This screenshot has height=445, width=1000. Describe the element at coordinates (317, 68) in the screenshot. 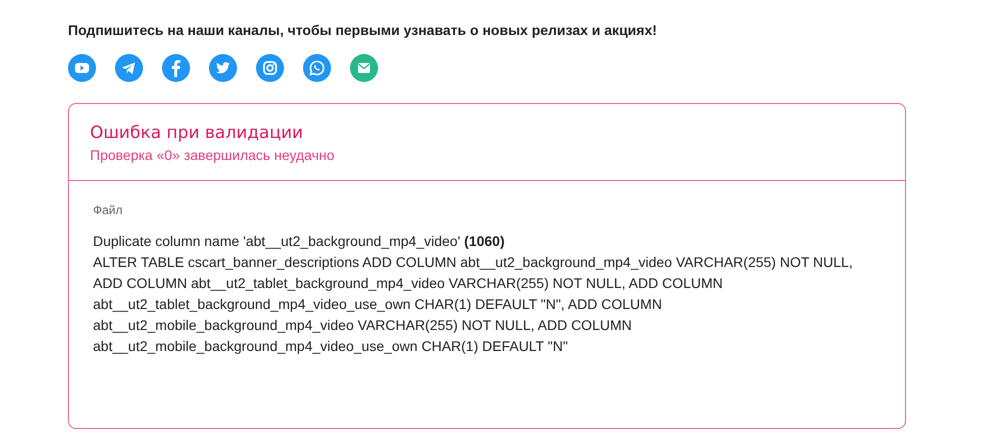

I see `whatsapp-icon` at that location.